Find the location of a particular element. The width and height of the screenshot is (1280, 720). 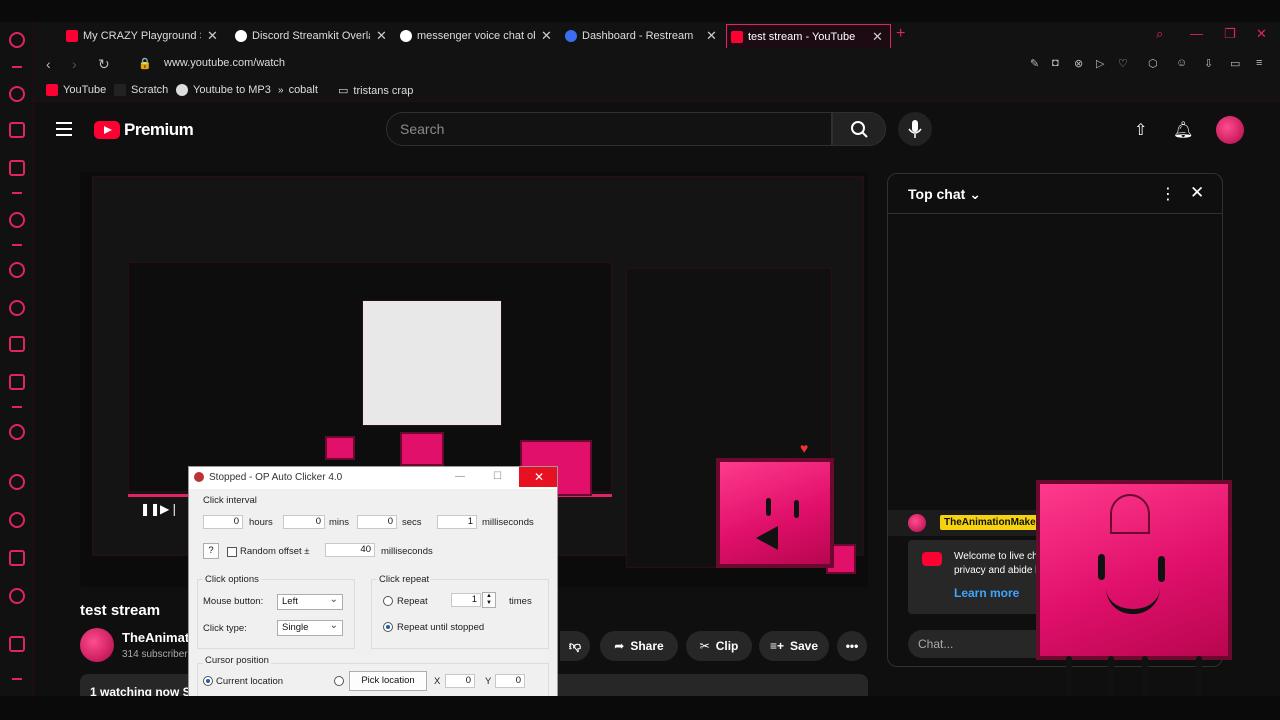

more-options-icon: ⋮ is located at coordinates (1168, 194).